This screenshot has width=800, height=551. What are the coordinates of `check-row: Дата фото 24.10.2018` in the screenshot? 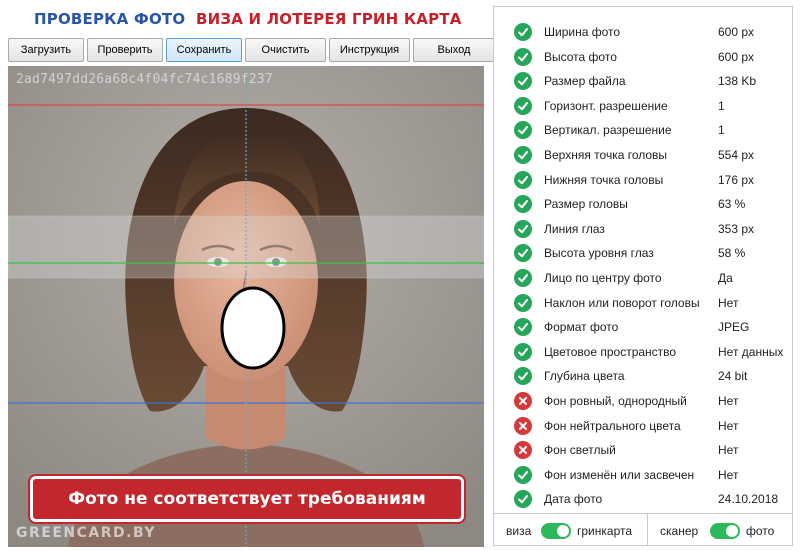 It's located at (643, 499).